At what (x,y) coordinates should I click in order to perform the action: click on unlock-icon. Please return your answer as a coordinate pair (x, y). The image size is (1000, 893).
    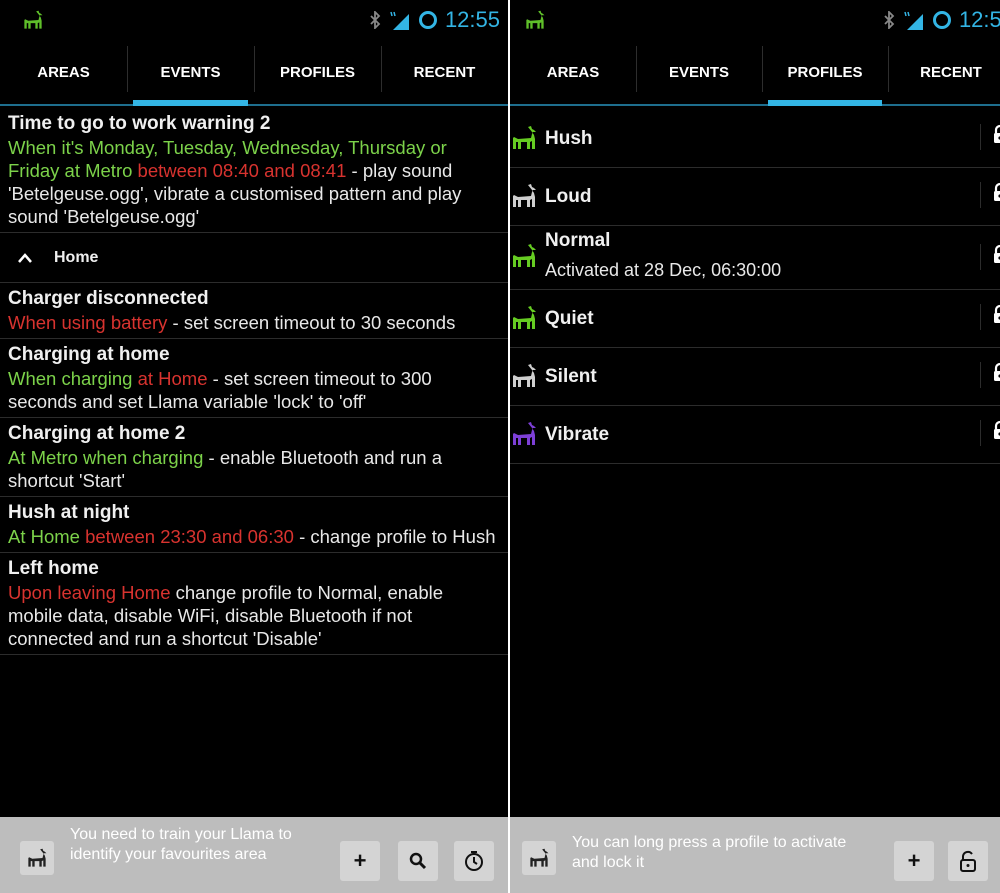
    Looking at the image, I should click on (968, 861).